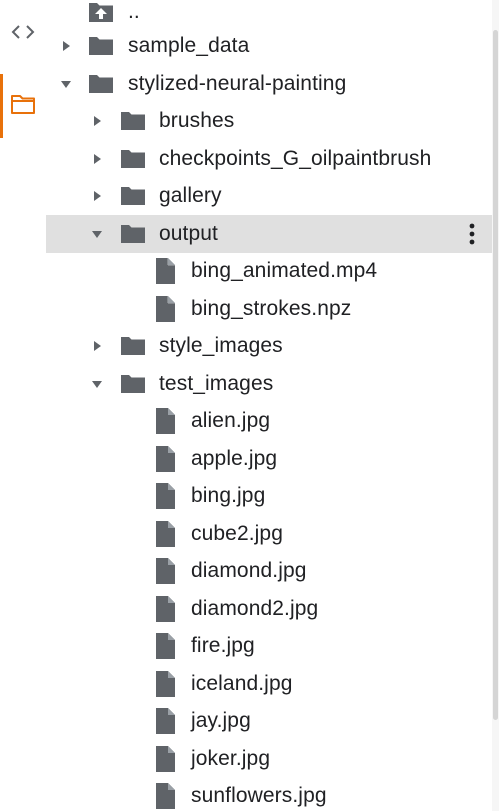 The width and height of the screenshot is (499, 811). Describe the element at coordinates (101, 13) in the screenshot. I see `upload-folder-icon` at that location.